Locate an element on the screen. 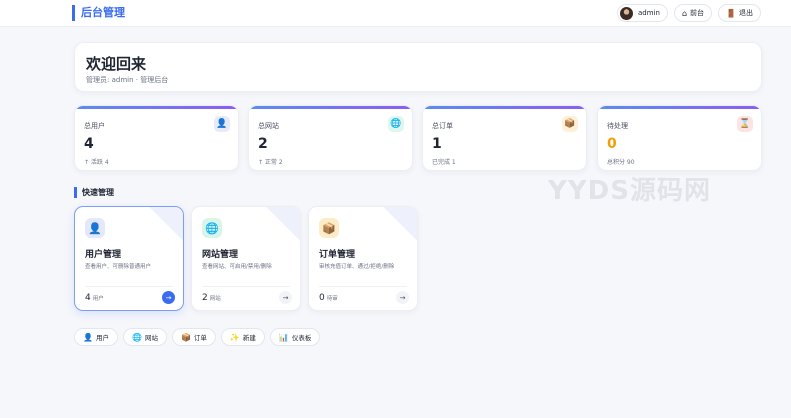 This screenshot has width=791, height=418. logout-button: 🚪 退出 is located at coordinates (739, 13).